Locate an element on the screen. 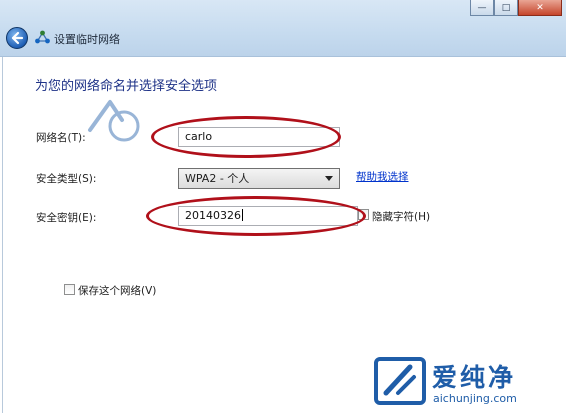  window-controls: — □ ✕ is located at coordinates (516, 8).